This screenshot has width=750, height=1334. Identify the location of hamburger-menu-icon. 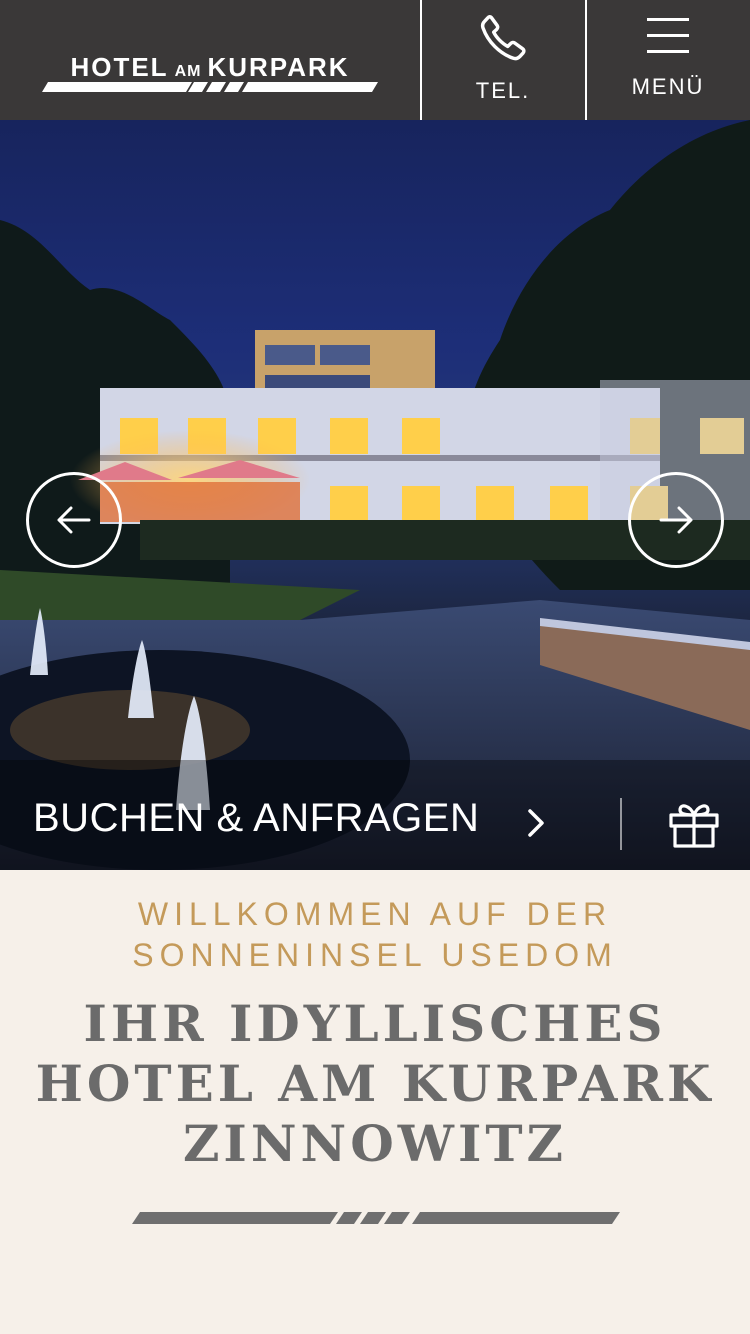
(668, 35).